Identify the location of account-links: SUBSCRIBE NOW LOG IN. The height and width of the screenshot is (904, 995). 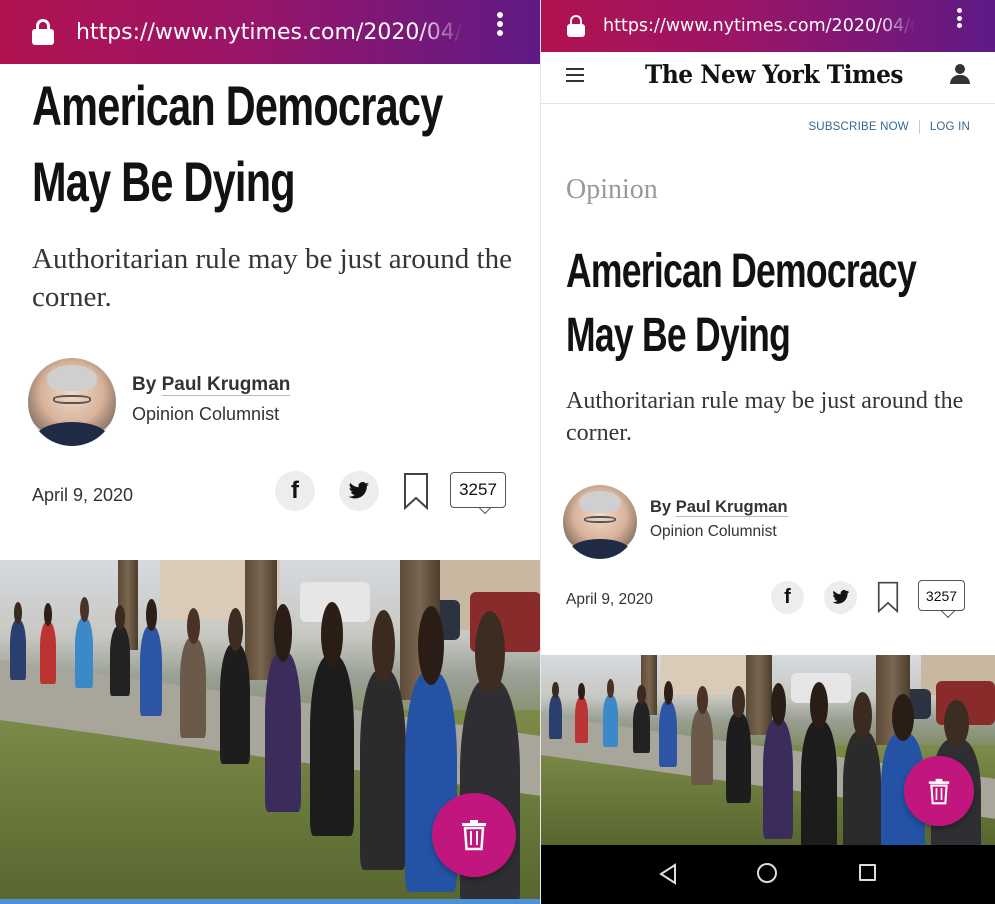
(889, 127).